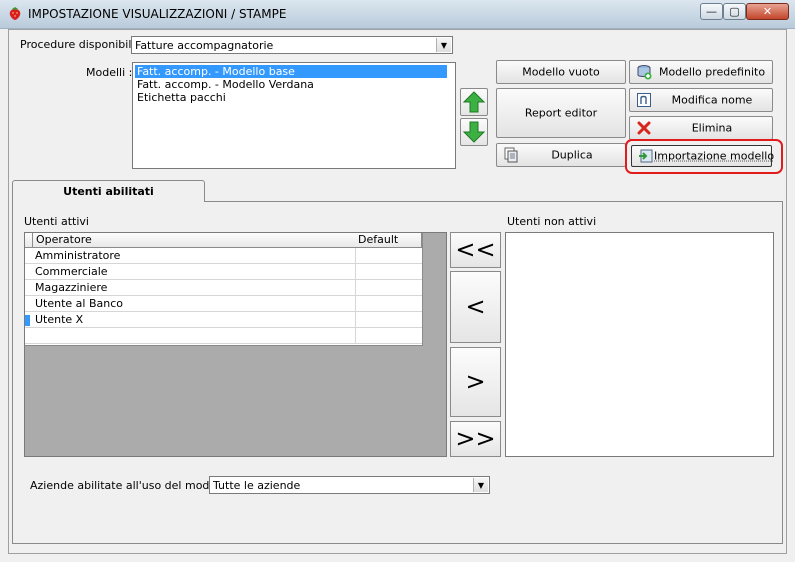 The height and width of the screenshot is (562, 795). I want to click on modelli-label: Modelli :, so click(109, 72).